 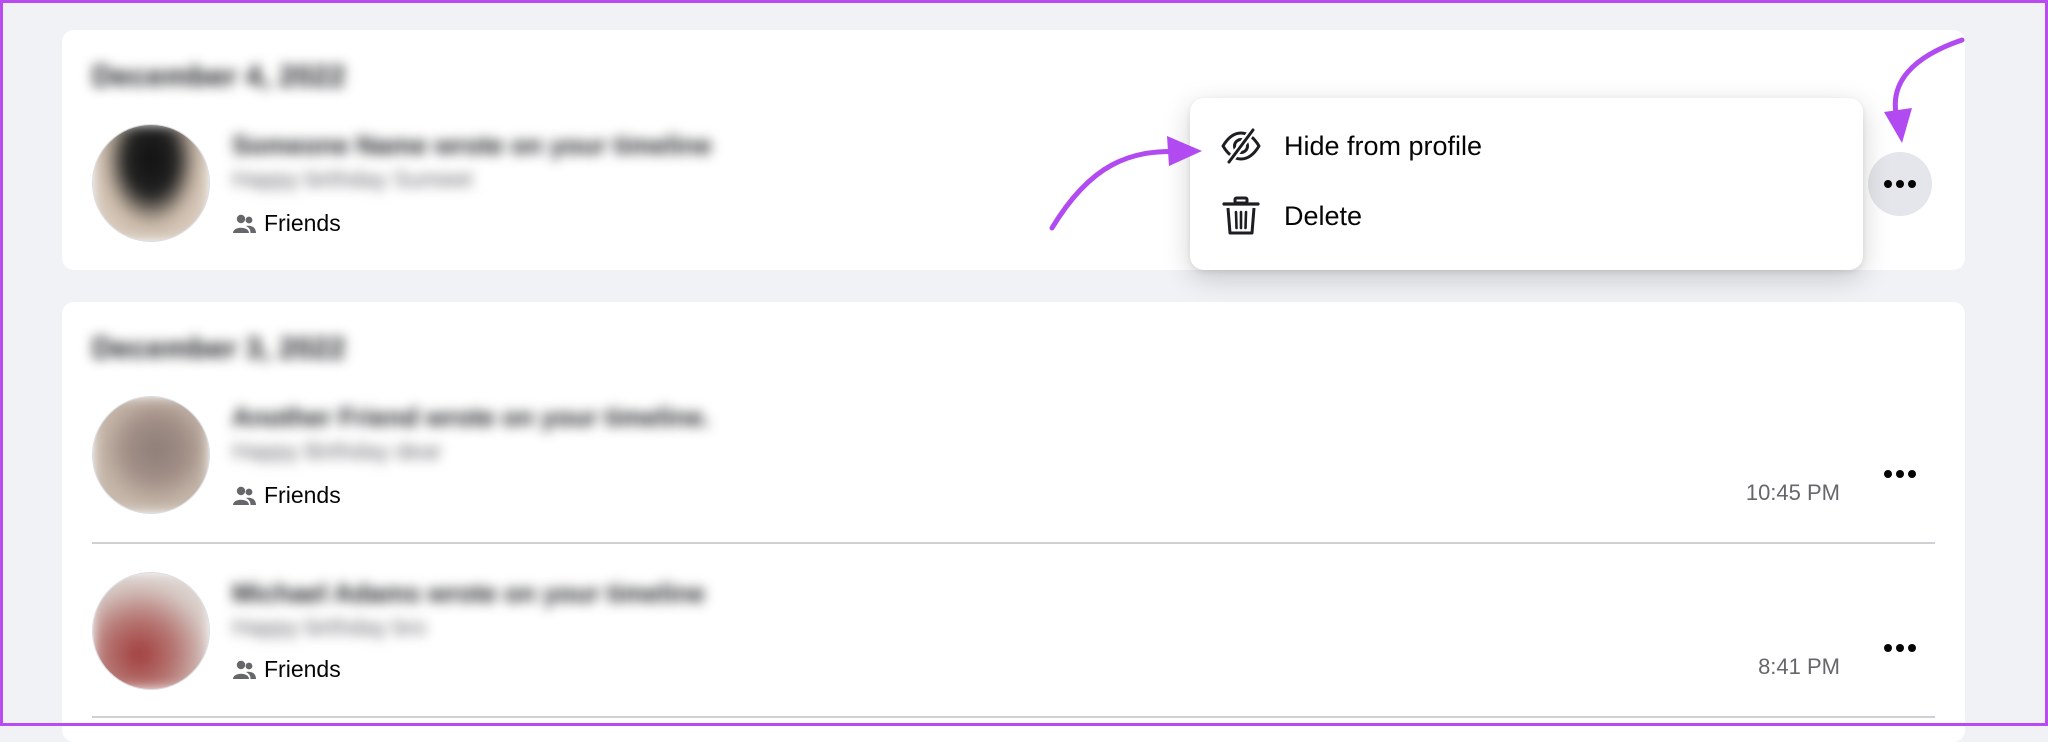 I want to click on timestamp: 10:45 PM, so click(x=1792, y=492).